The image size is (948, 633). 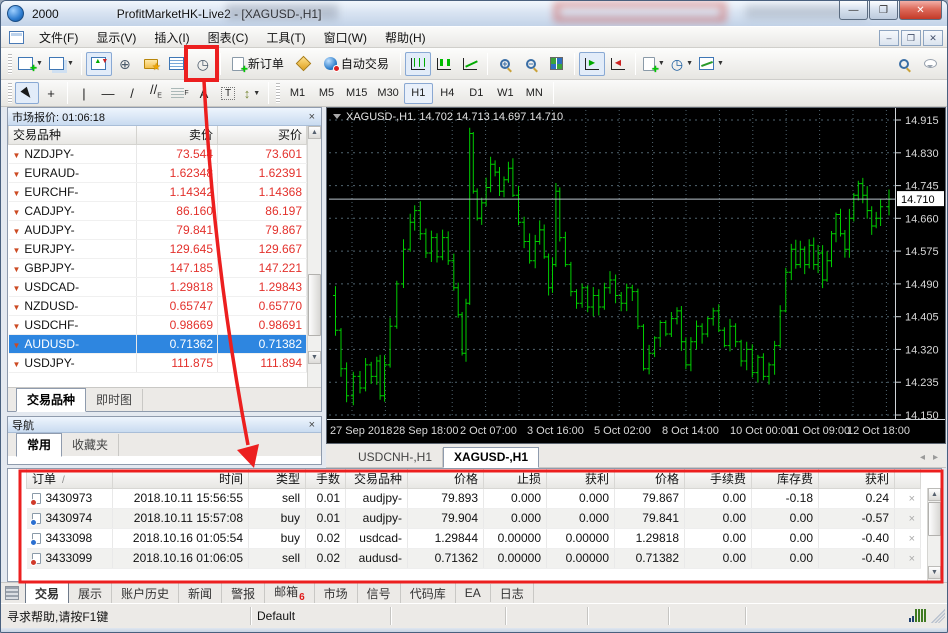 I want to click on menu-item-0: 文件(F), so click(x=58, y=37).